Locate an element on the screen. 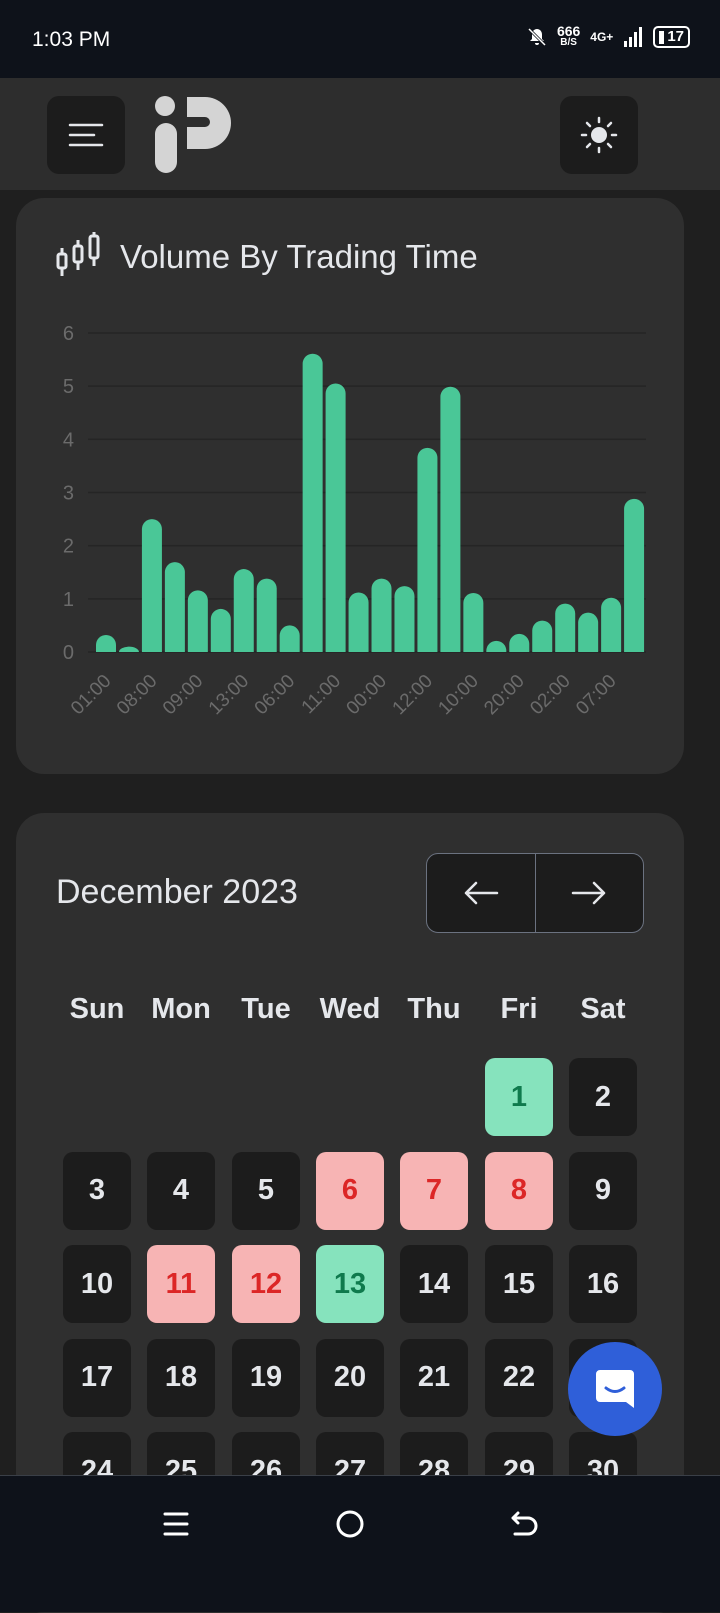  calendar-day: 4 is located at coordinates (181, 1190).